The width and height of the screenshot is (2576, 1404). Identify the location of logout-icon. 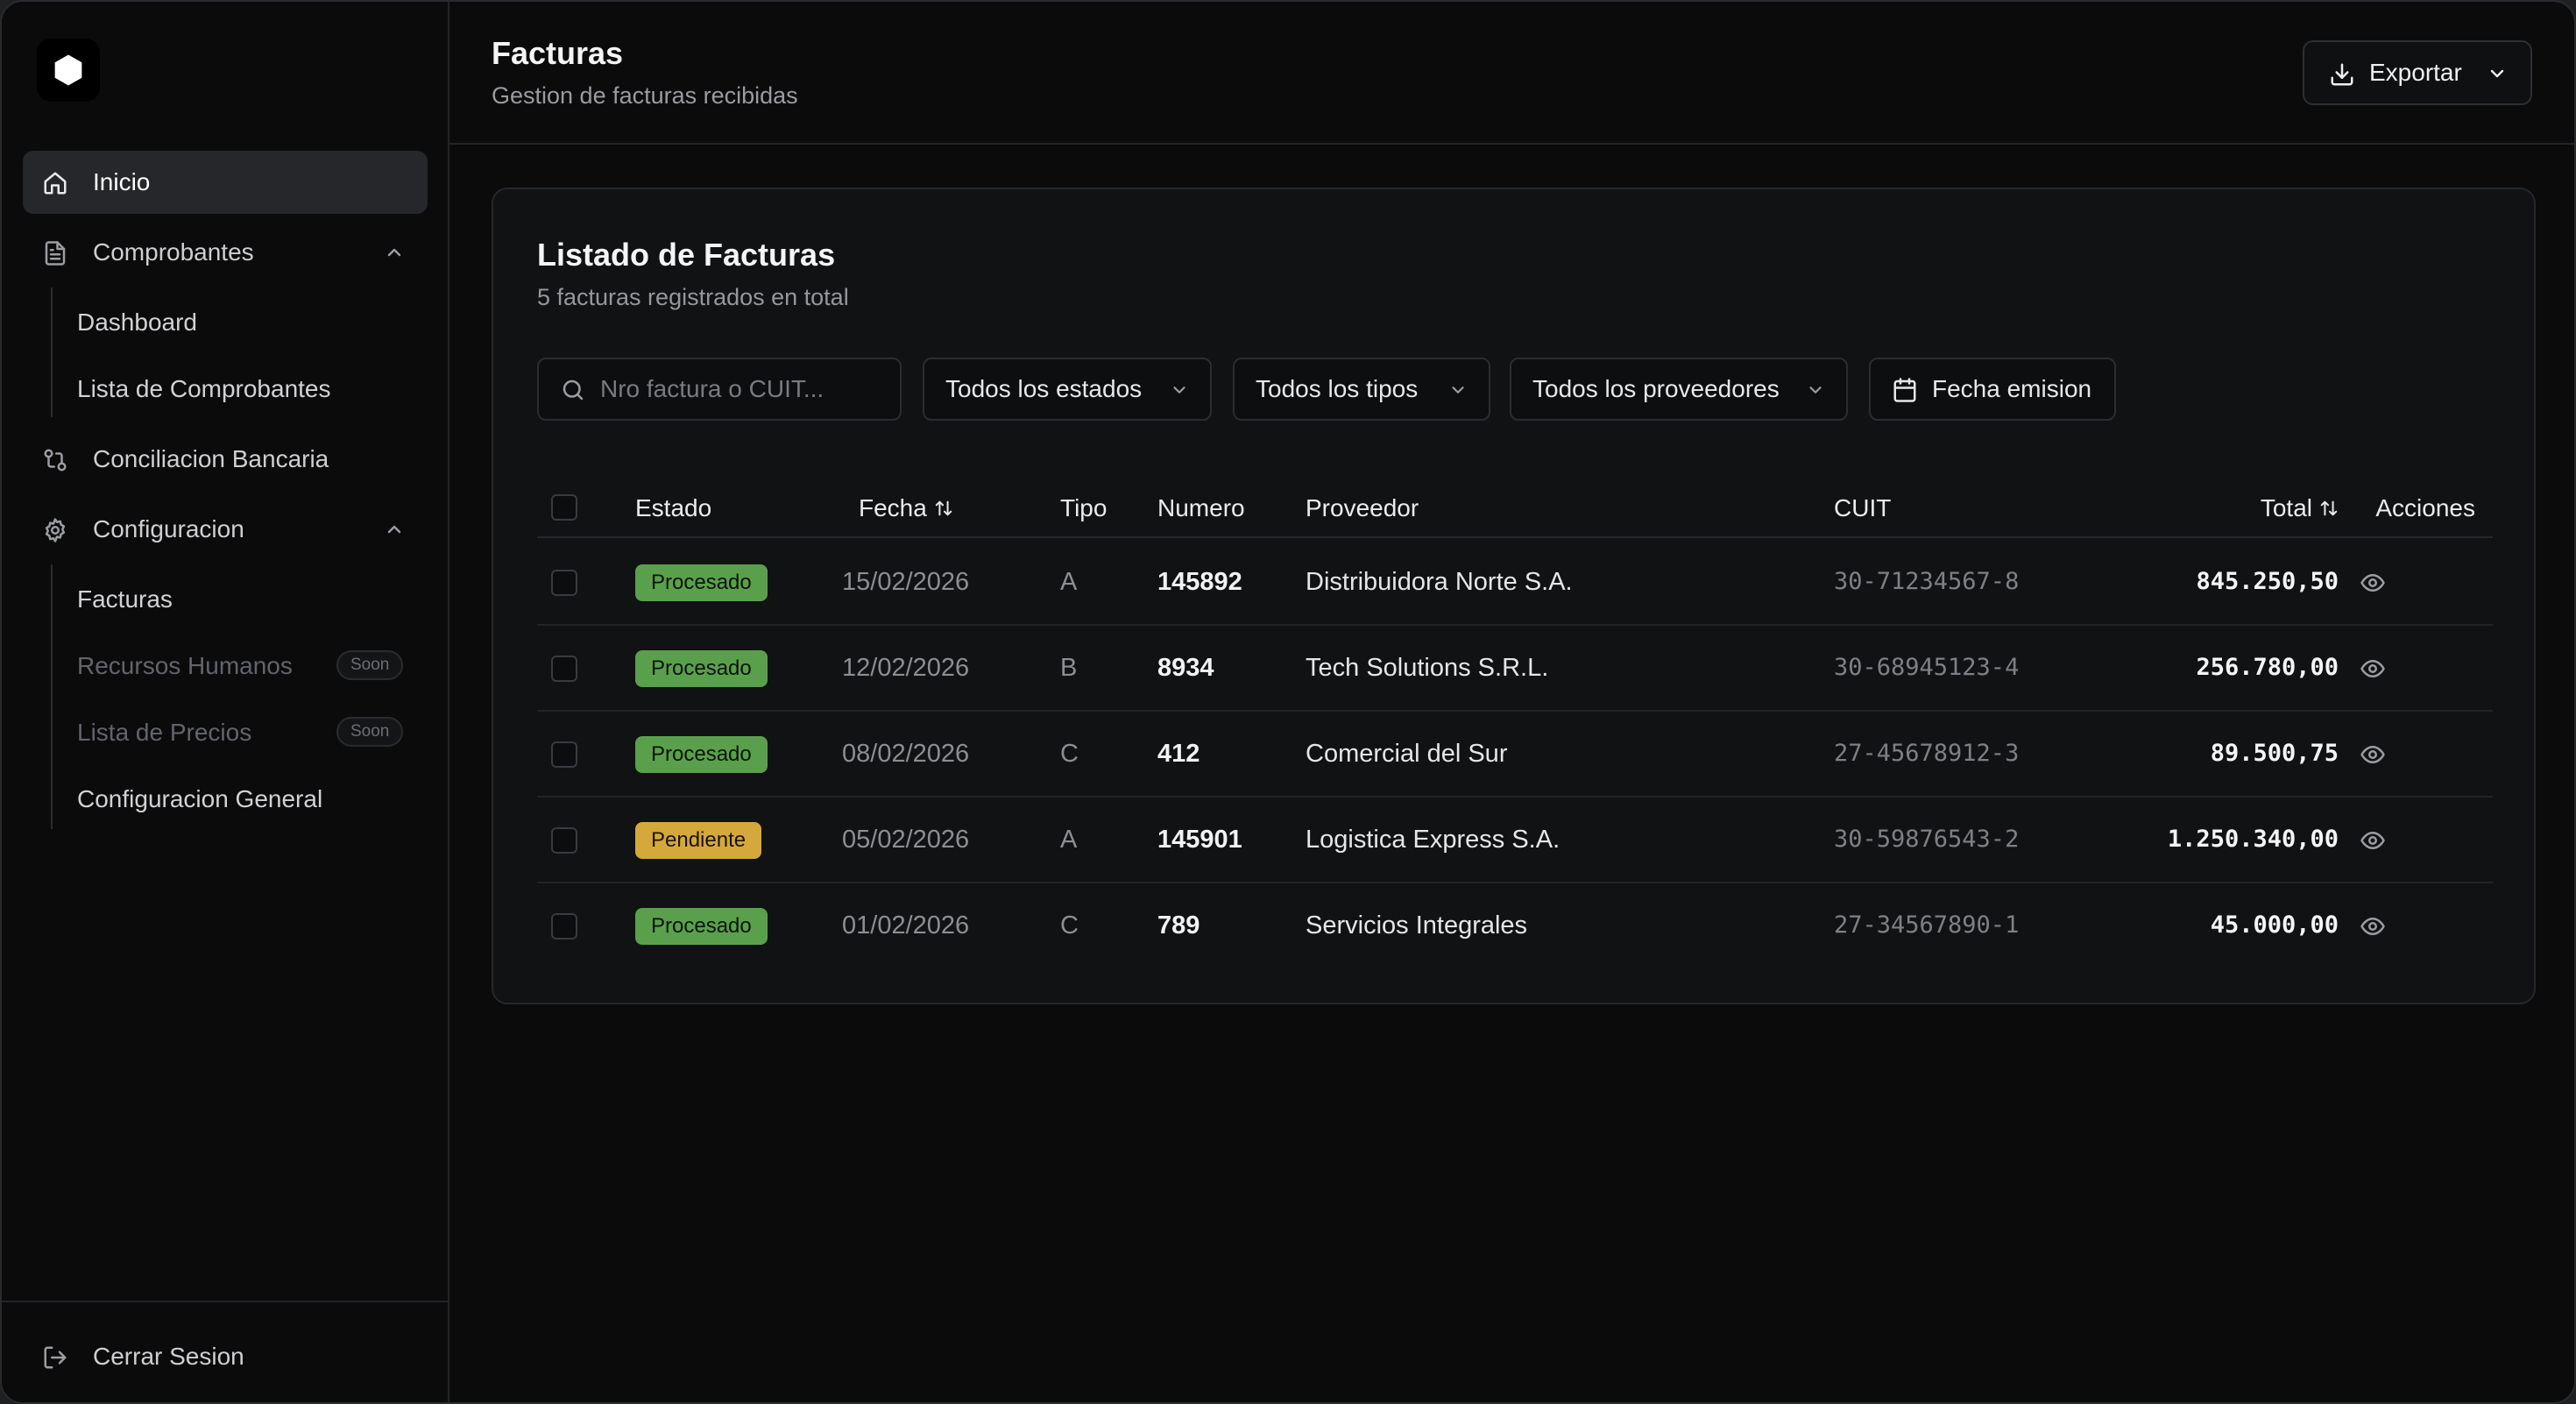
(55, 1357).